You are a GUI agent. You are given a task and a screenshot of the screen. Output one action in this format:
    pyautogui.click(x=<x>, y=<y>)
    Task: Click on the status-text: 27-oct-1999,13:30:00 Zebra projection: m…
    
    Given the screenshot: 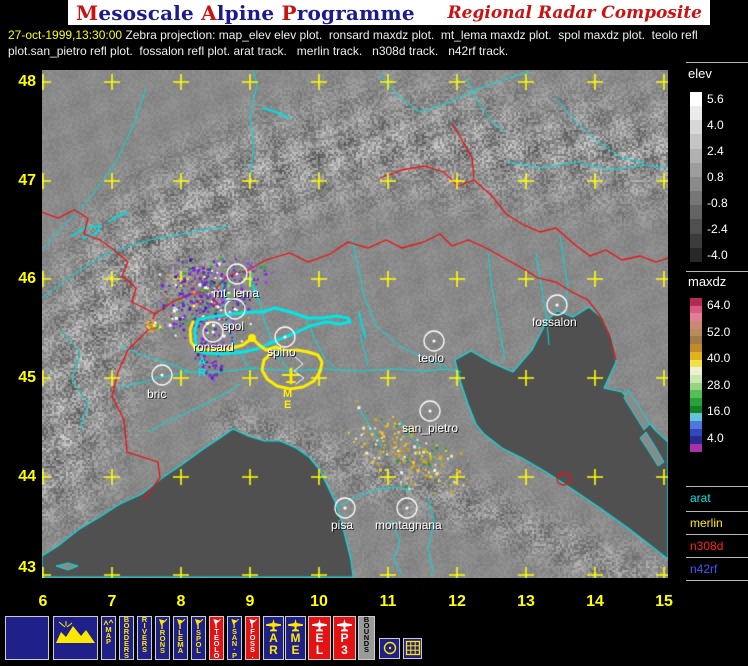 What is the action you would take?
    pyautogui.click(x=378, y=43)
    